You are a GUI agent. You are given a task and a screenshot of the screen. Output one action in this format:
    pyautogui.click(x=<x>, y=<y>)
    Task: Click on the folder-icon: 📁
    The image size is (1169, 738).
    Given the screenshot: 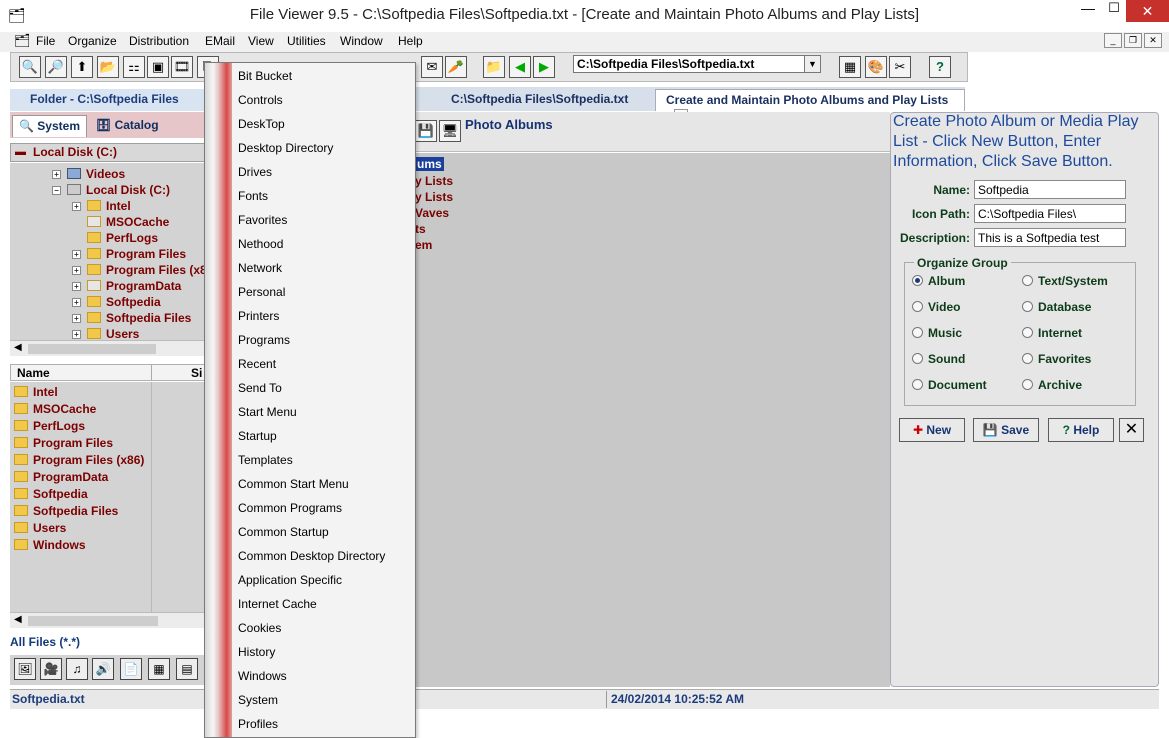 What is the action you would take?
    pyautogui.click(x=494, y=67)
    